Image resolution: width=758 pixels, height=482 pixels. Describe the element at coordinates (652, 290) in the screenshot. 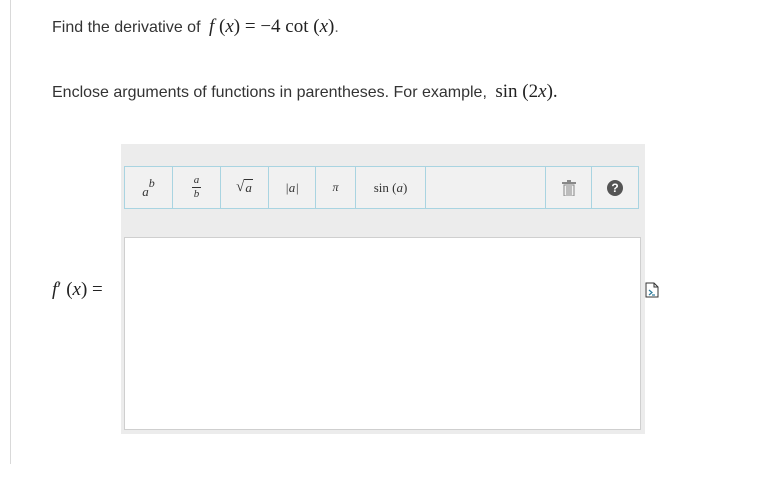

I see `formula-document-icon` at that location.